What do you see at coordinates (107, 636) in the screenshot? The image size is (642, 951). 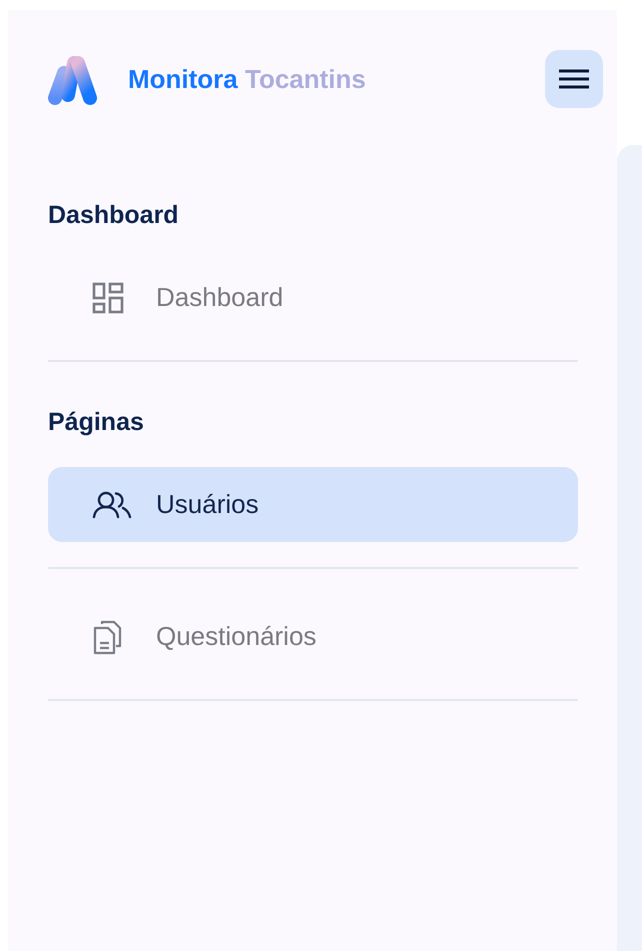 I see `documents-icon` at bounding box center [107, 636].